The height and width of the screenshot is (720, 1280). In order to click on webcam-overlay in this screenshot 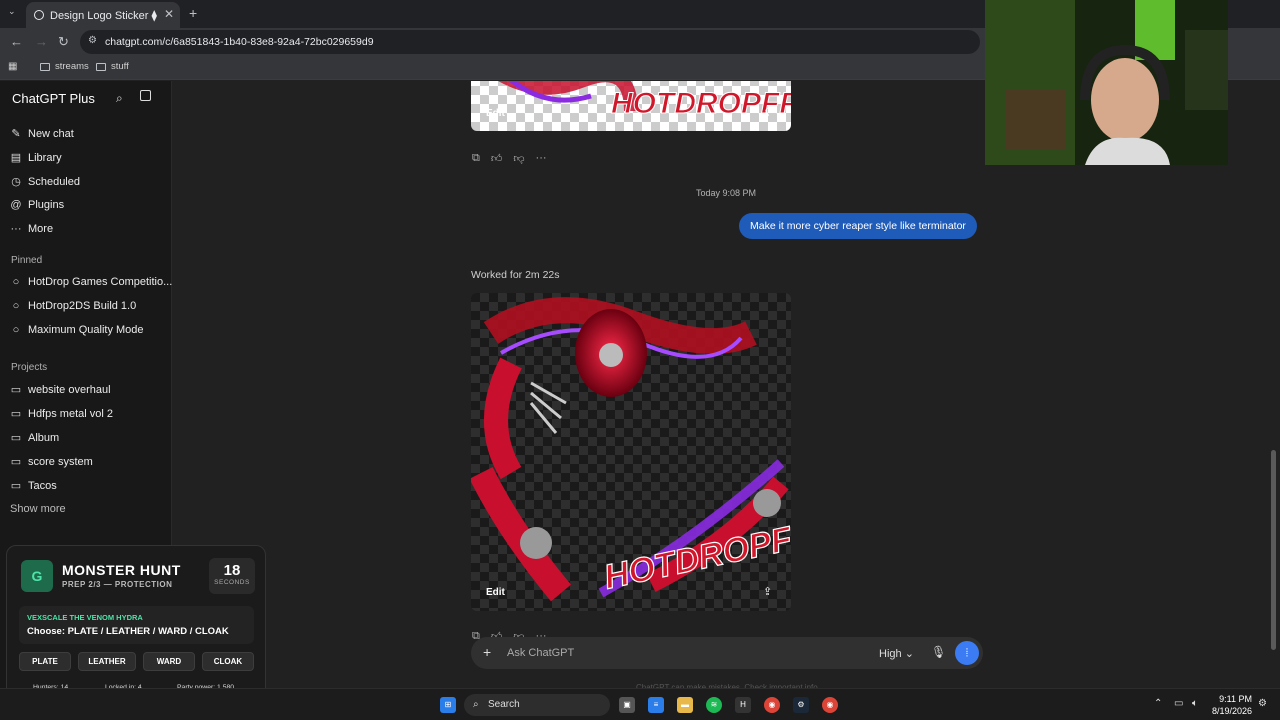, I will do `click(1106, 82)`.